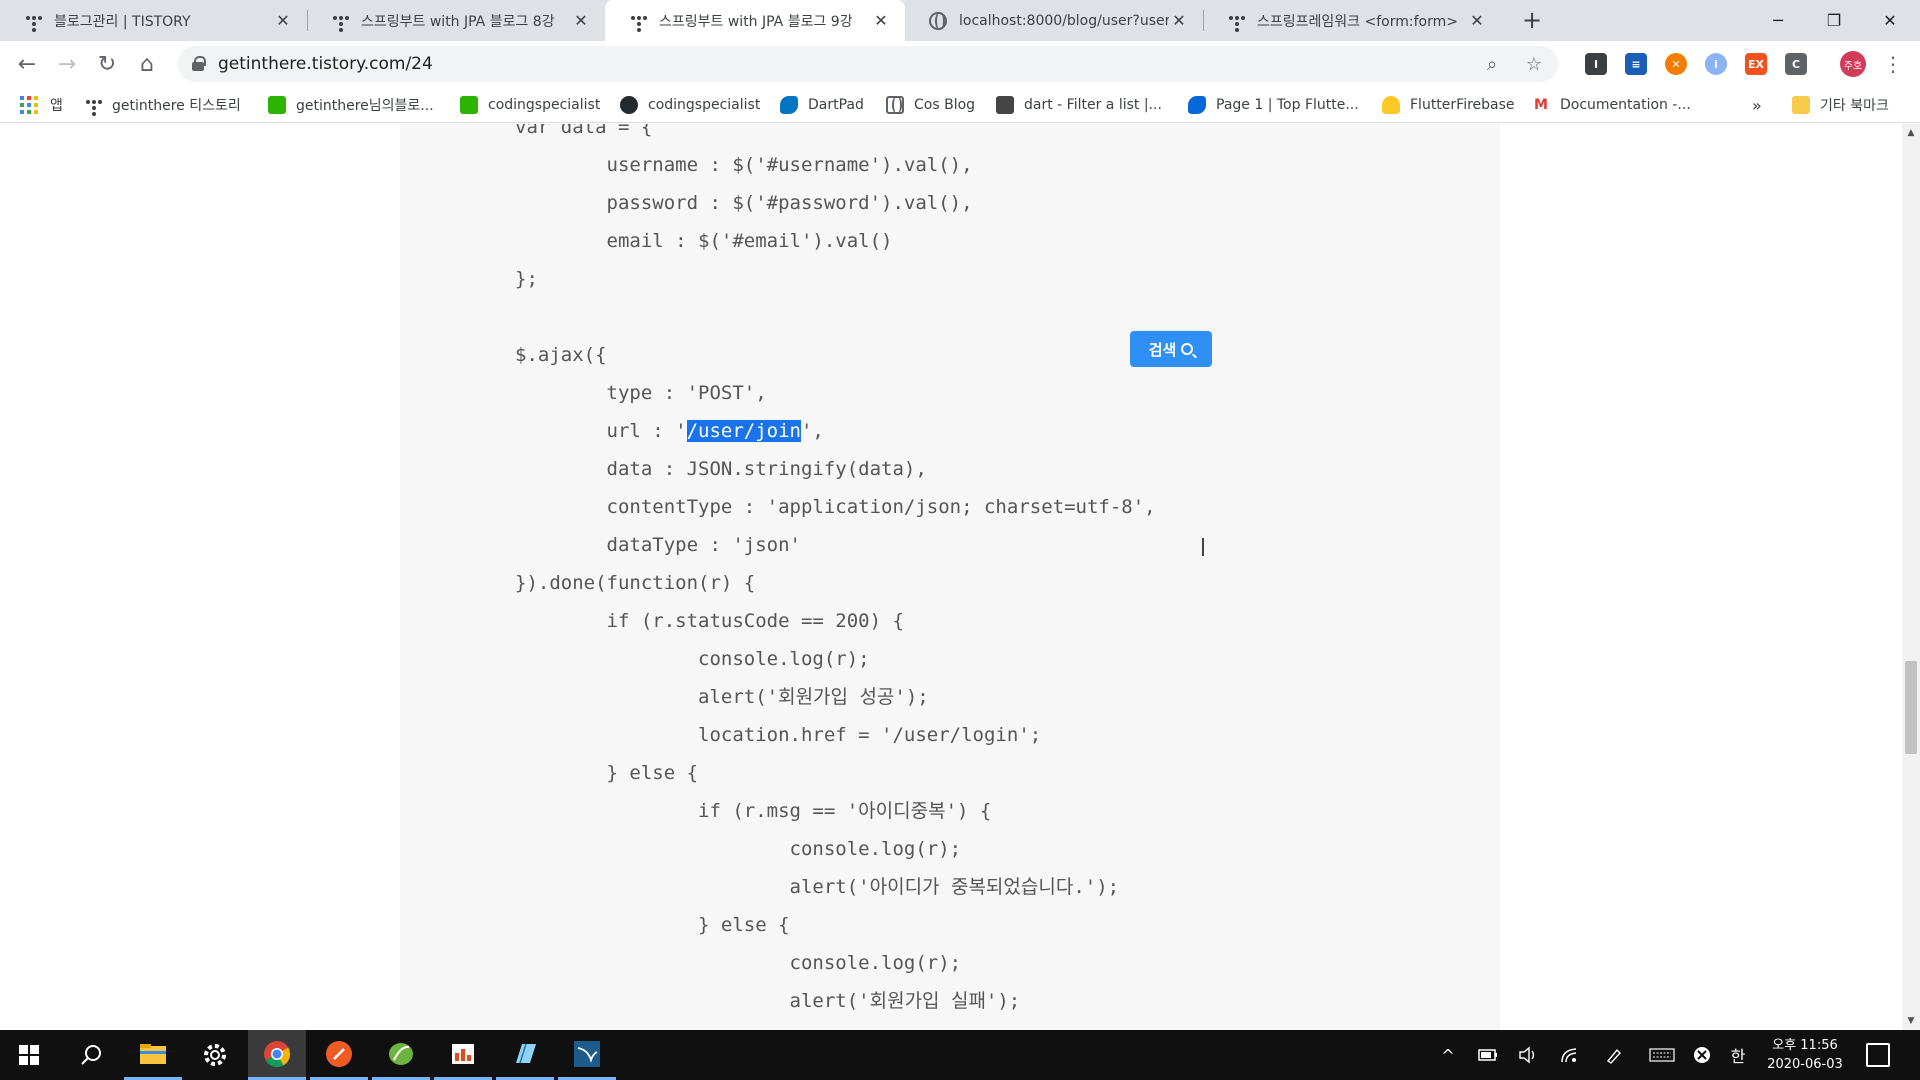 The width and height of the screenshot is (1920, 1080). Describe the element at coordinates (692, 659) in the screenshot. I see `code-line: console.log(r);` at that location.